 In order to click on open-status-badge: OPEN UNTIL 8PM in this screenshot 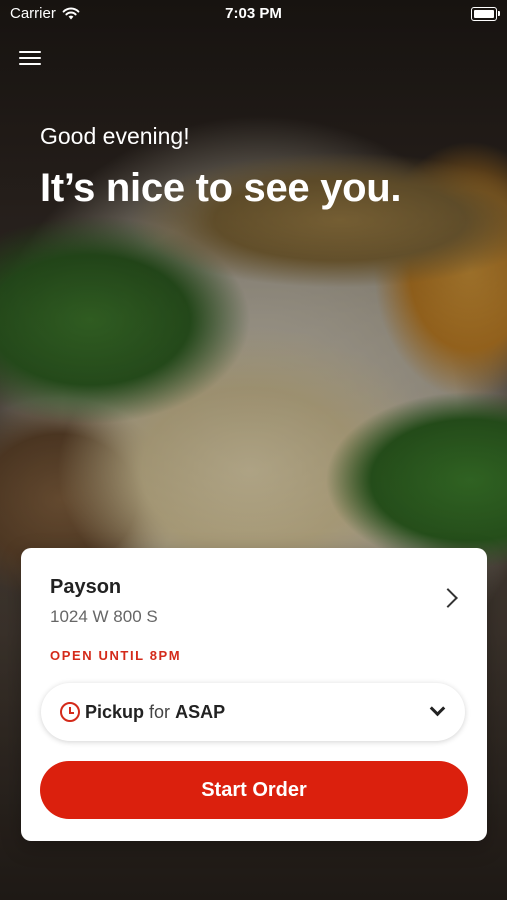, I will do `click(116, 655)`.